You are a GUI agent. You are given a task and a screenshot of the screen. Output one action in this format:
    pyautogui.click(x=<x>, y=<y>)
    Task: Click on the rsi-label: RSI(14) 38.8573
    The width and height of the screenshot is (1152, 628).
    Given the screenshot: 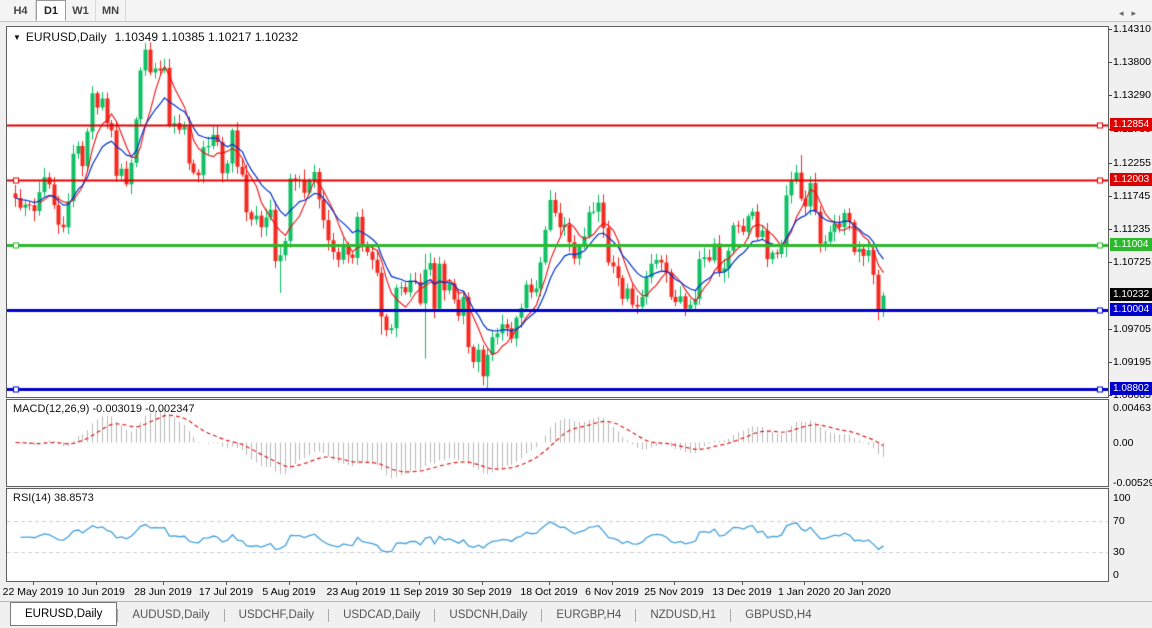 What is the action you would take?
    pyautogui.click(x=53, y=498)
    